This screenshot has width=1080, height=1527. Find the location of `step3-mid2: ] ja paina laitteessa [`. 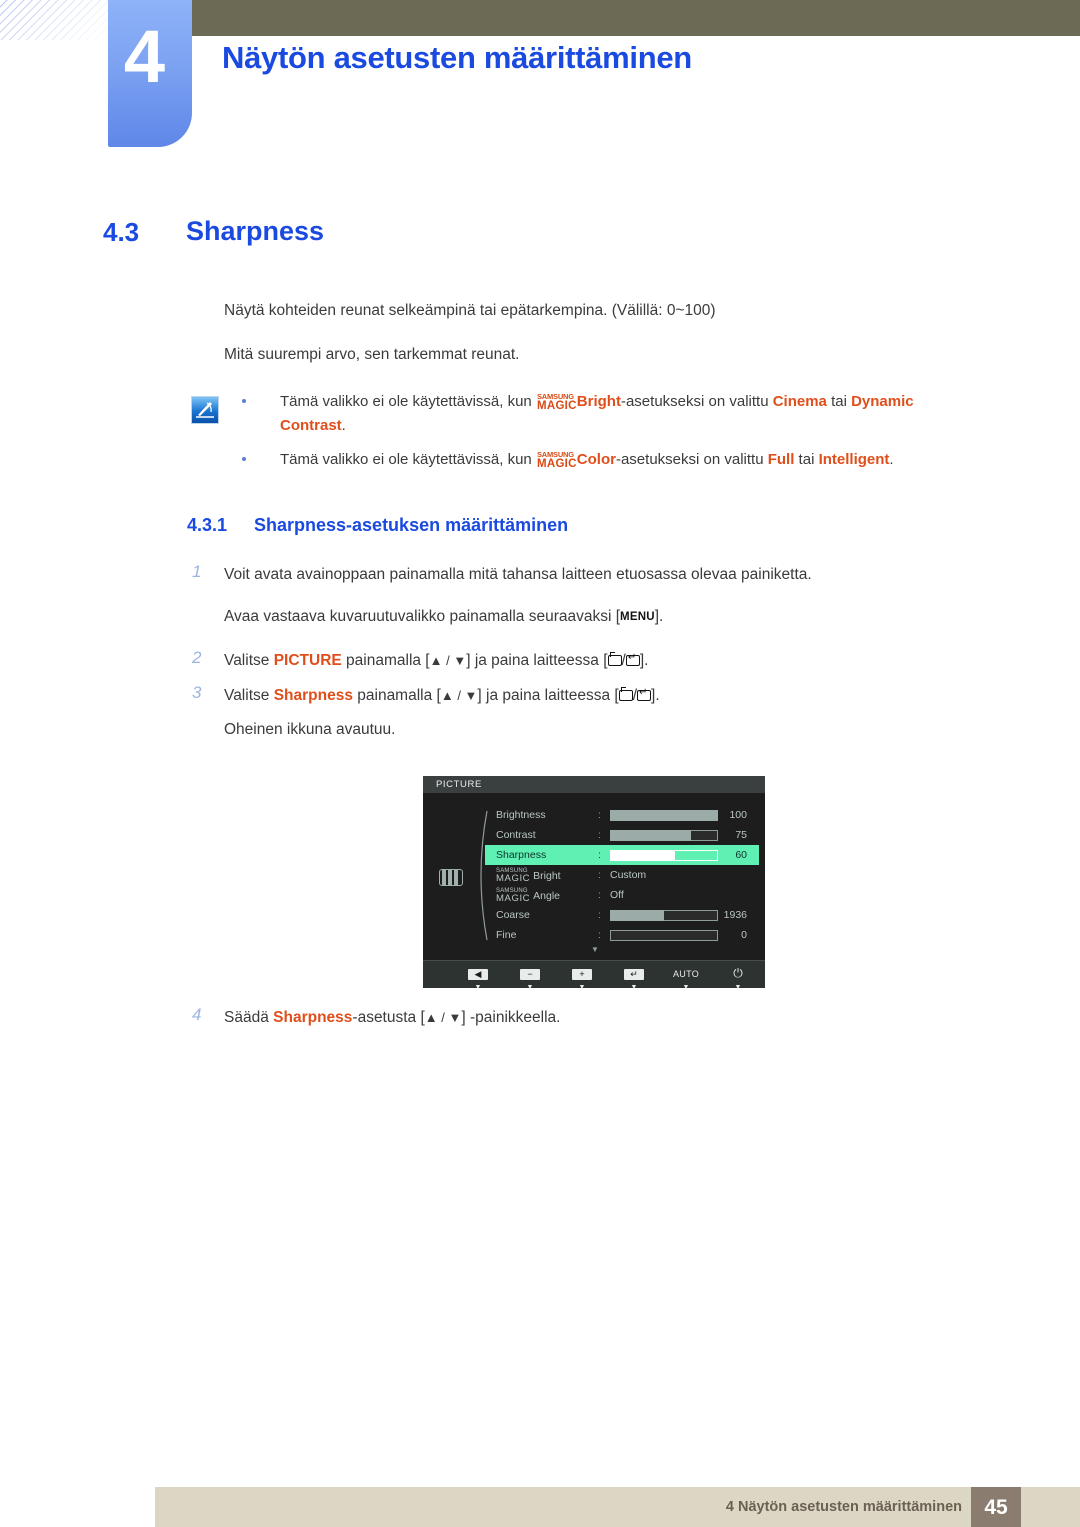

step3-mid2: ] ja paina laitteessa [ is located at coordinates (548, 695).